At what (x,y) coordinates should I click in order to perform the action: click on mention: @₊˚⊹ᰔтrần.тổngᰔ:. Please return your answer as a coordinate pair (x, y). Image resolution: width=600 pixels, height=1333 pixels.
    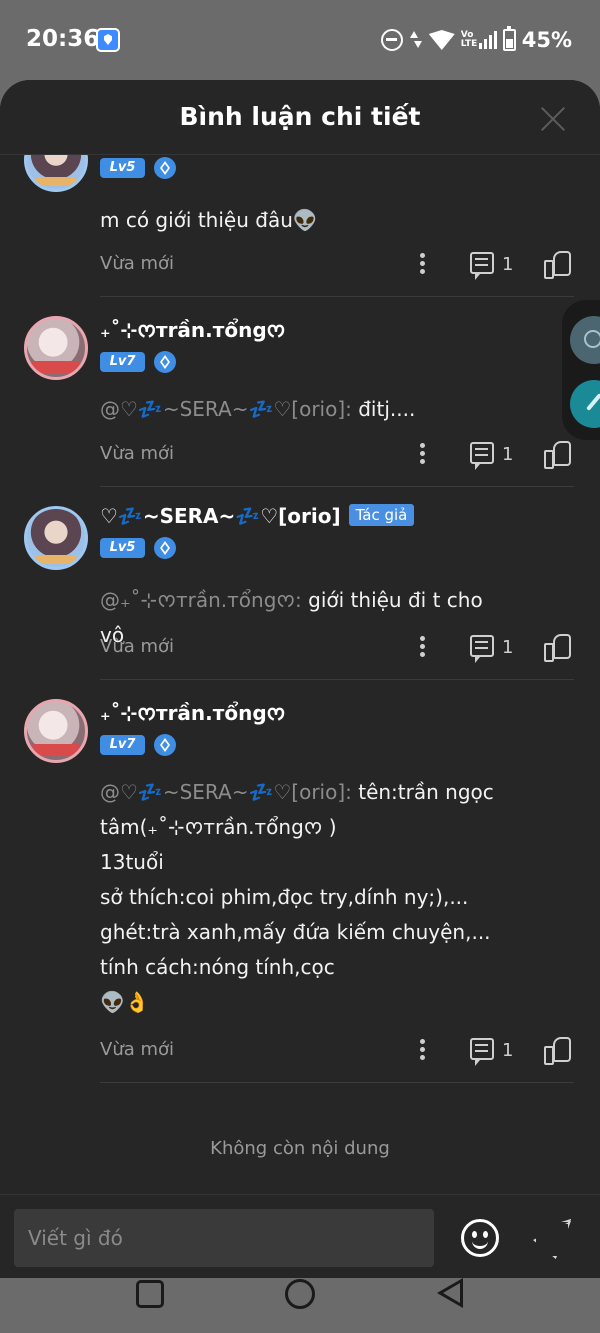
    Looking at the image, I should click on (201, 600).